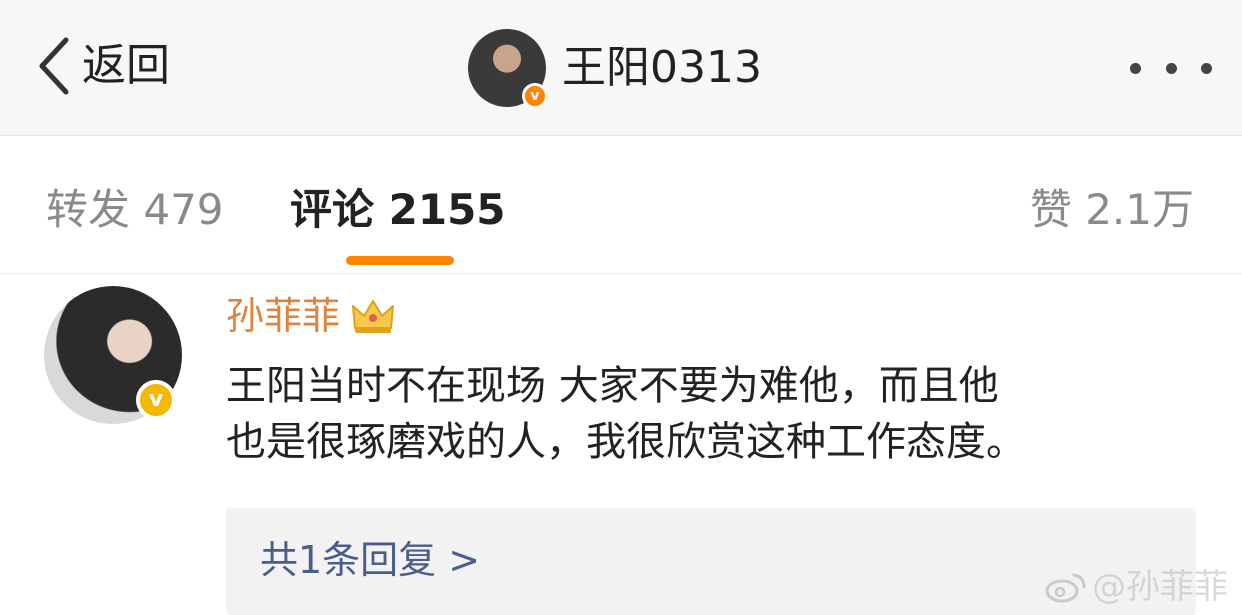 The width and height of the screenshot is (1242, 615). What do you see at coordinates (135, 210) in the screenshot?
I see `tab-repost: 转发 479` at bounding box center [135, 210].